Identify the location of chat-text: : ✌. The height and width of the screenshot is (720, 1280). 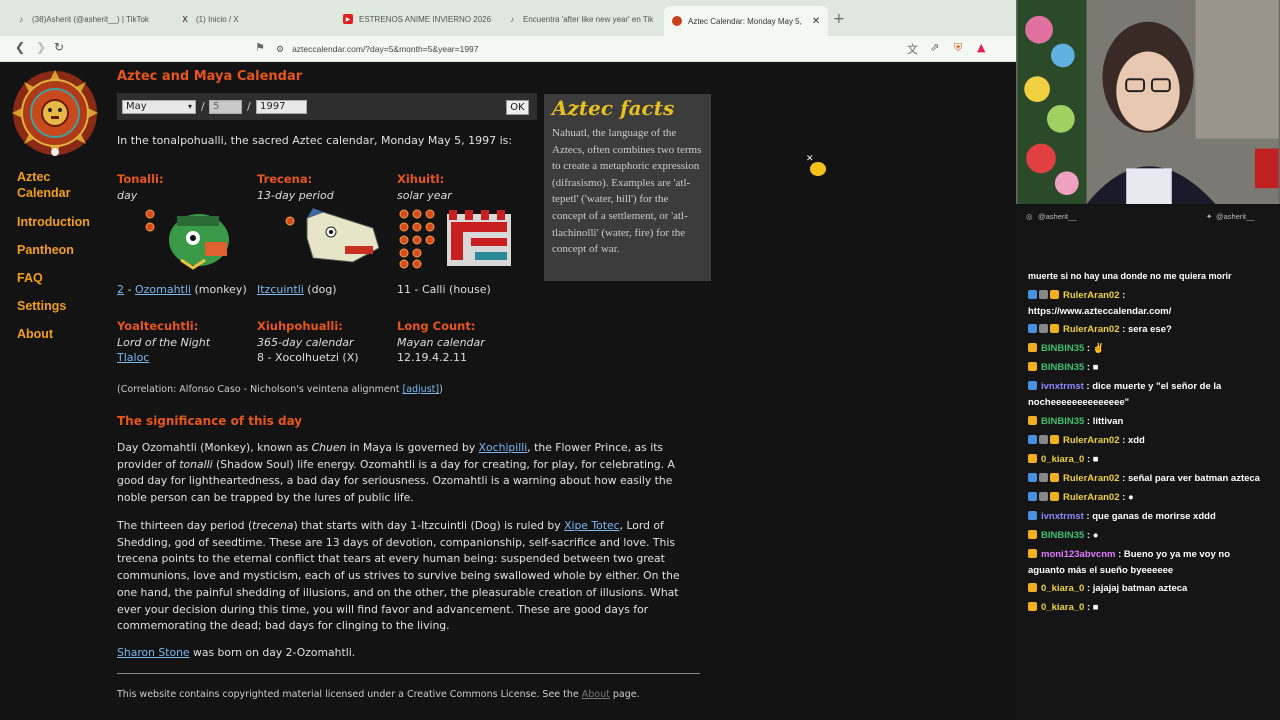
(1094, 348).